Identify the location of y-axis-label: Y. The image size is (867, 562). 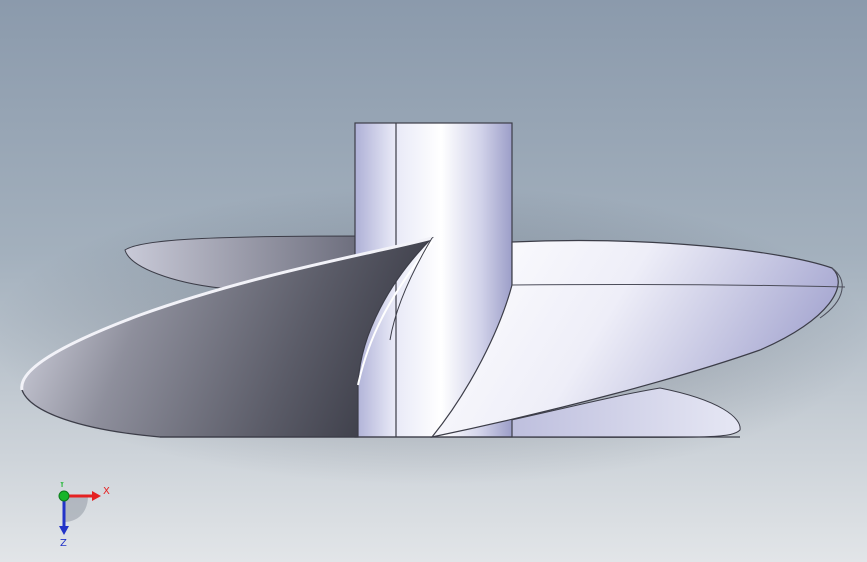
(62, 486).